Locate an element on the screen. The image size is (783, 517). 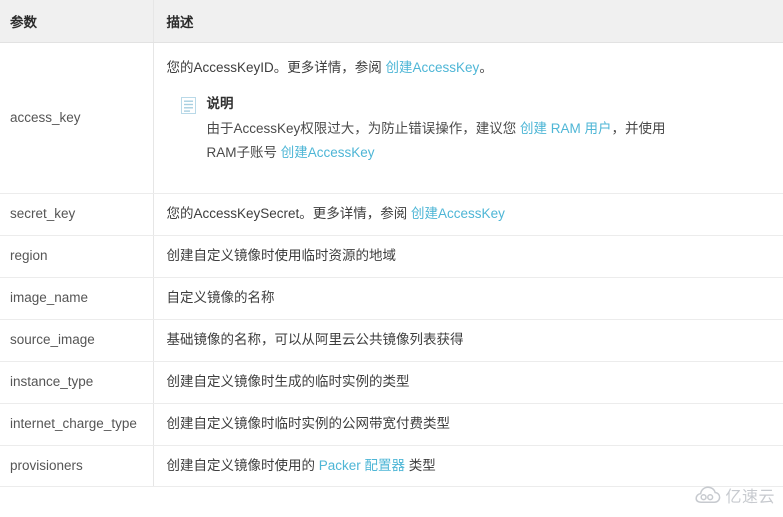
param-name-cell: region is located at coordinates (77, 256).